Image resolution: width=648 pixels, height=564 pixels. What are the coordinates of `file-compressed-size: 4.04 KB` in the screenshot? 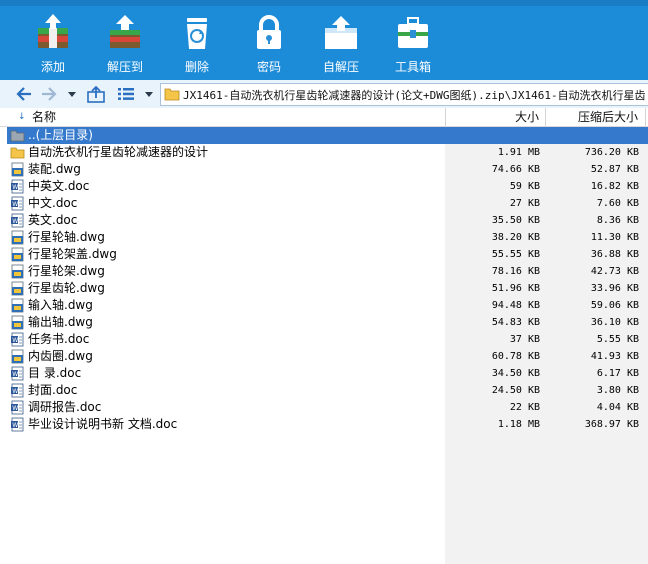 It's located at (617, 407).